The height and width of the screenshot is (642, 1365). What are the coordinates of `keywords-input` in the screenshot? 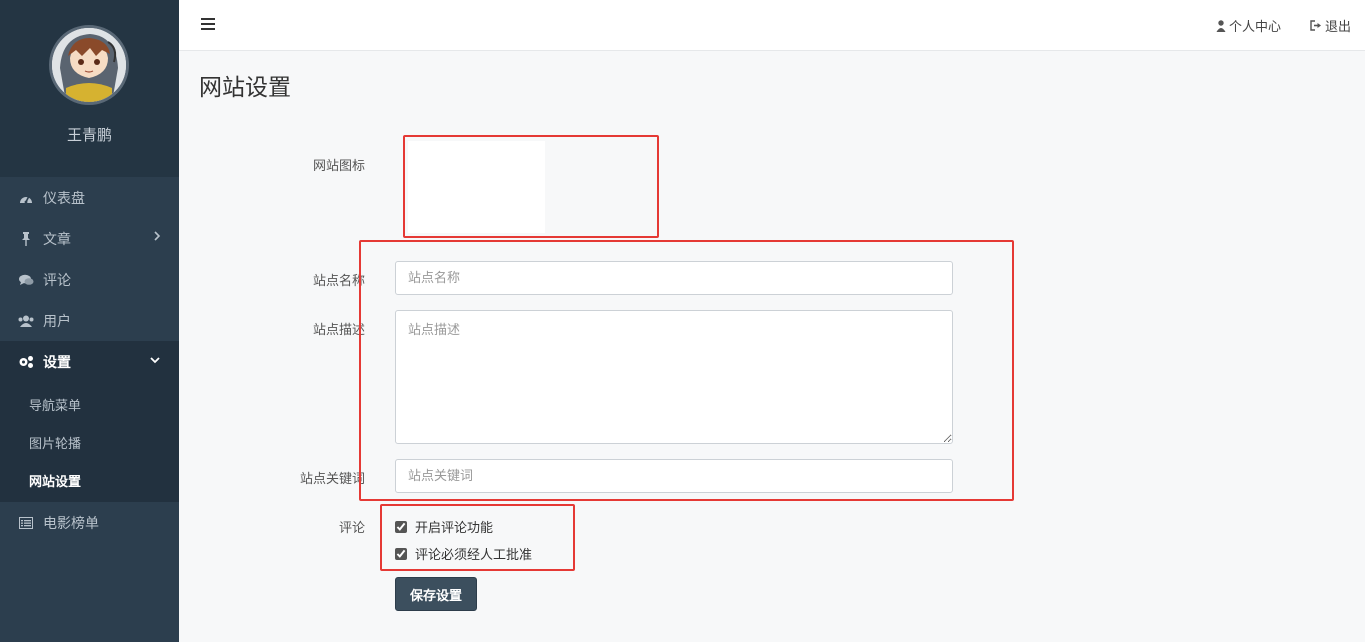 It's located at (674, 476).